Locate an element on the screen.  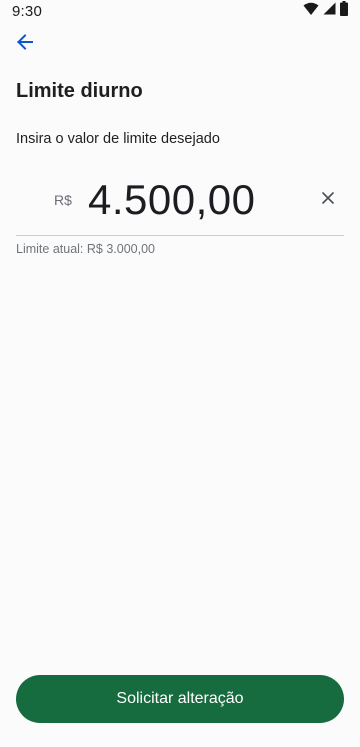
amount-input is located at coordinates (198, 200).